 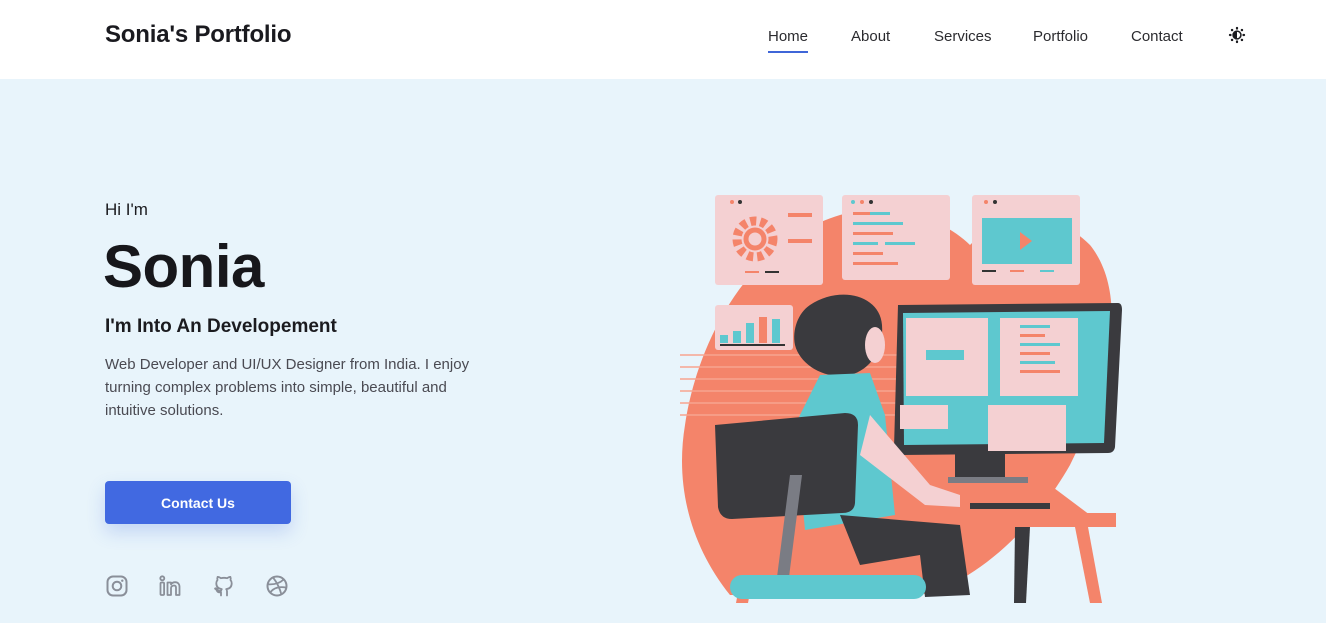 I want to click on nav-contact: Contact, so click(x=1157, y=36).